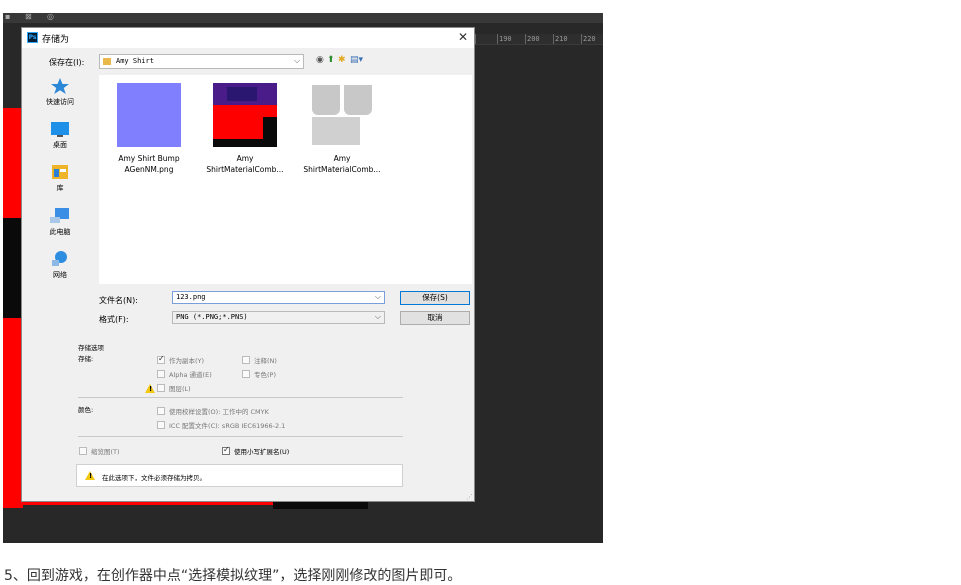  What do you see at coordinates (60, 145) in the screenshot?
I see `sidebar-item-label: 桌面` at bounding box center [60, 145].